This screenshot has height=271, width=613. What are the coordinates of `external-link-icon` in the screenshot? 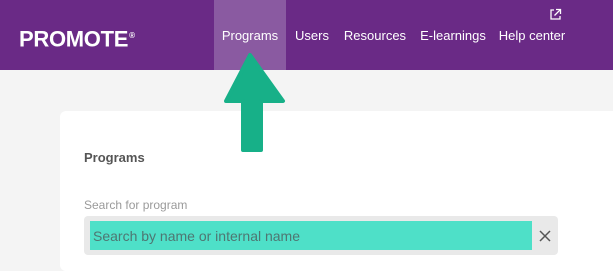 It's located at (555, 14).